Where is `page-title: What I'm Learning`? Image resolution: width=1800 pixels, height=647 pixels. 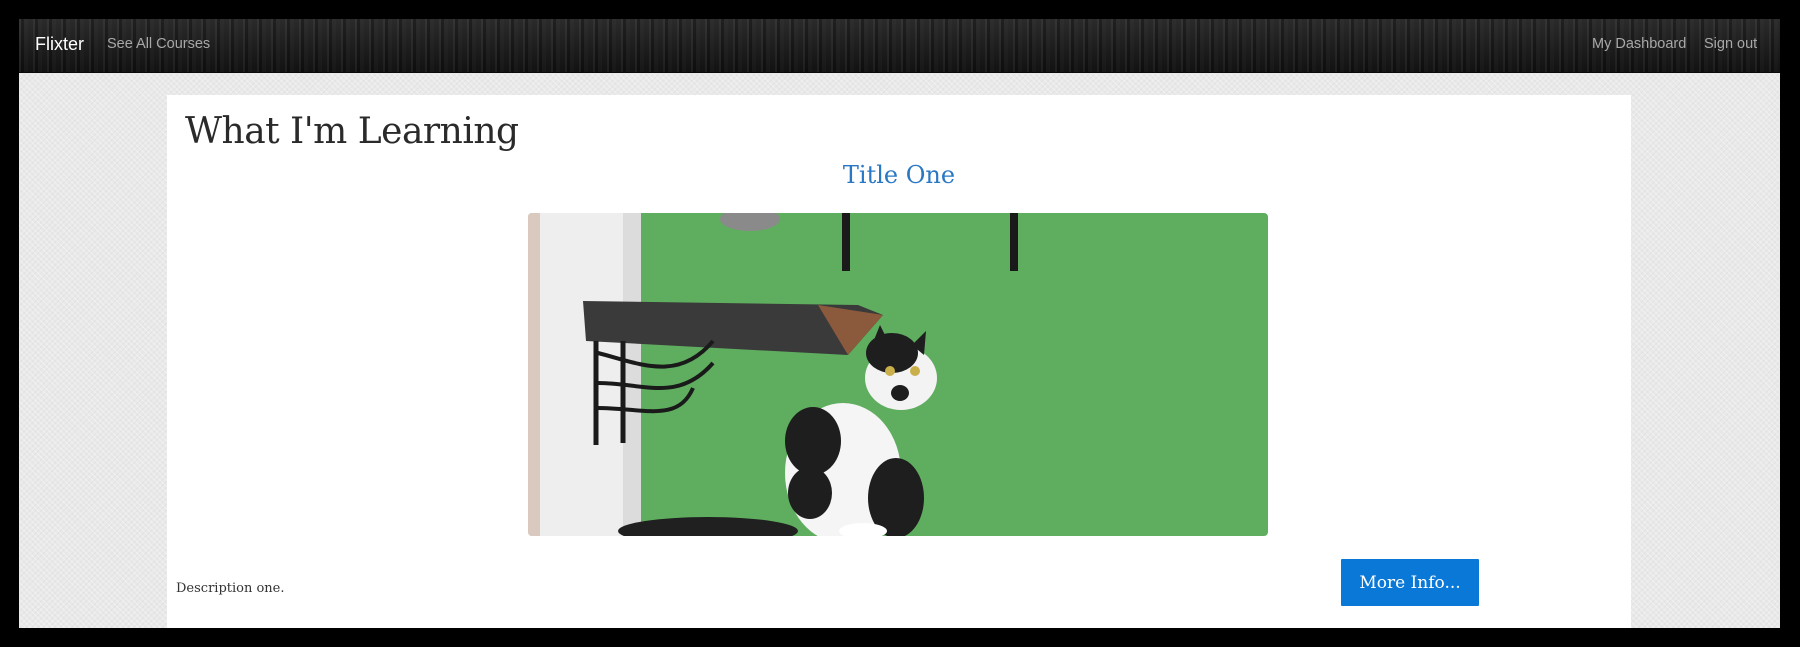 page-title: What I'm Learning is located at coordinates (352, 131).